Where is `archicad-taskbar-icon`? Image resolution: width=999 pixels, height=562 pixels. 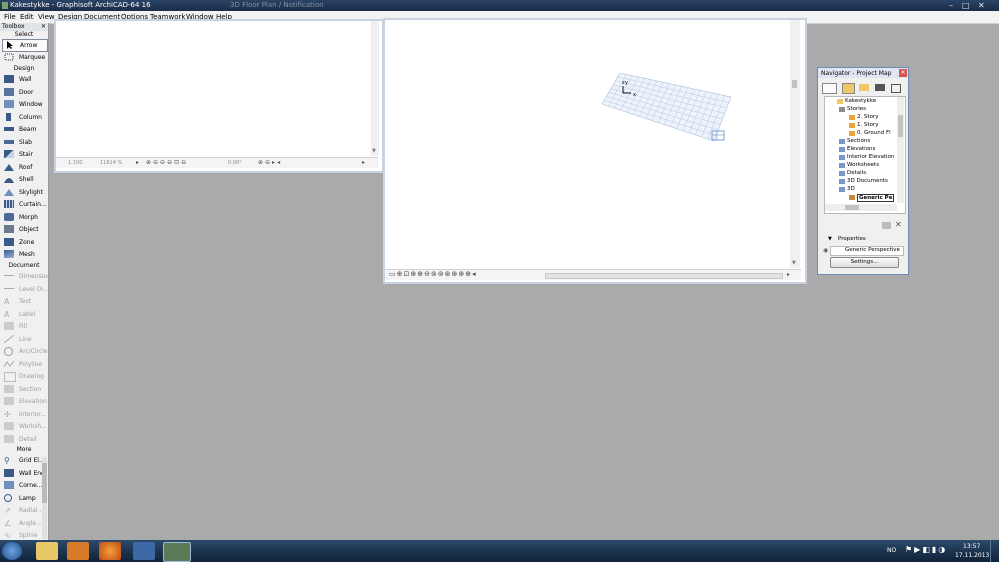
archicad-taskbar-icon is located at coordinates (177, 552).